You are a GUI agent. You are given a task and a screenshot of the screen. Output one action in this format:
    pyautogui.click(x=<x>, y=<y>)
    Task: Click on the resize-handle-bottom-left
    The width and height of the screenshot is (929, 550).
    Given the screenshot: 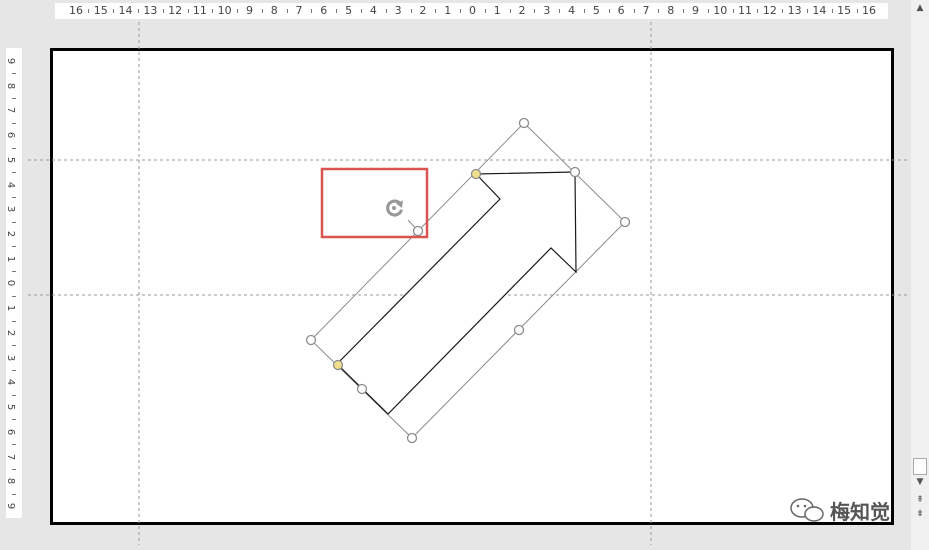 What is the action you would take?
    pyautogui.click(x=362, y=389)
    